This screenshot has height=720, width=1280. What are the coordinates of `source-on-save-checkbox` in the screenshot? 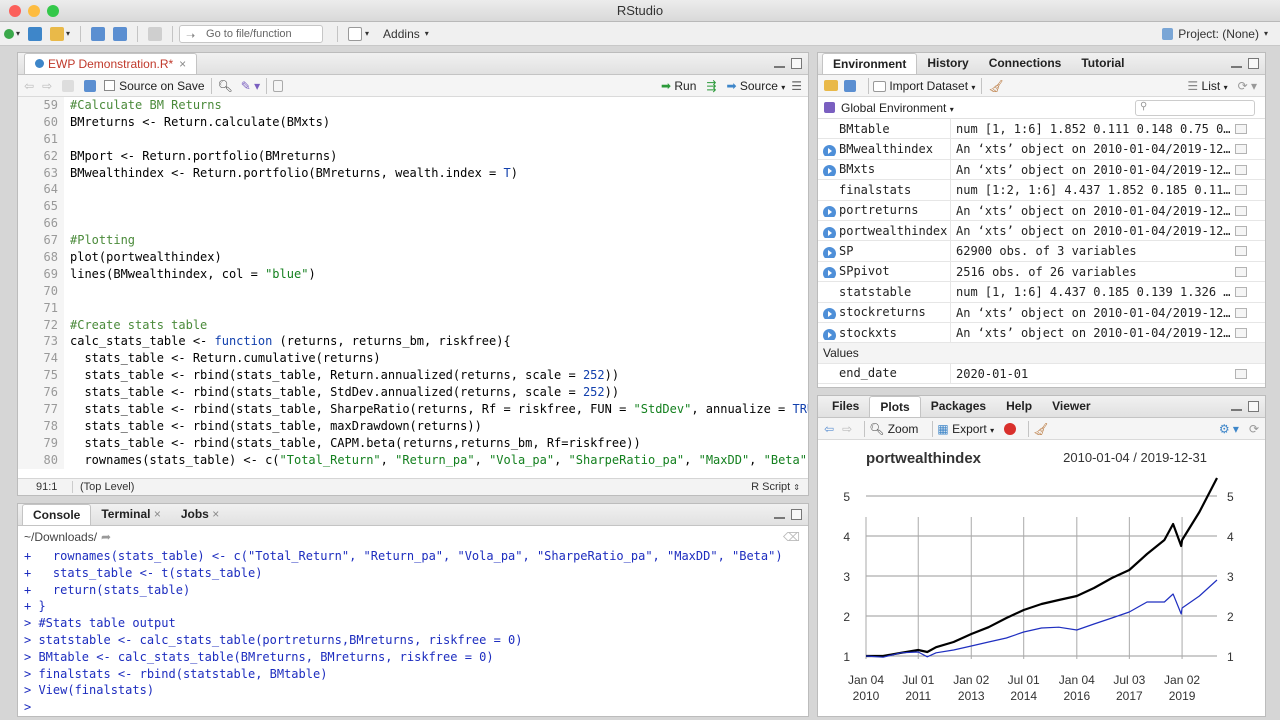 It's located at (110, 85).